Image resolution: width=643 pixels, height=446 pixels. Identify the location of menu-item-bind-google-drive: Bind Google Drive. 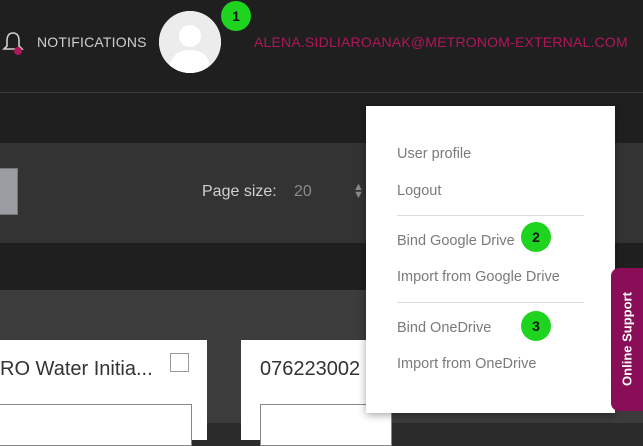
(456, 241).